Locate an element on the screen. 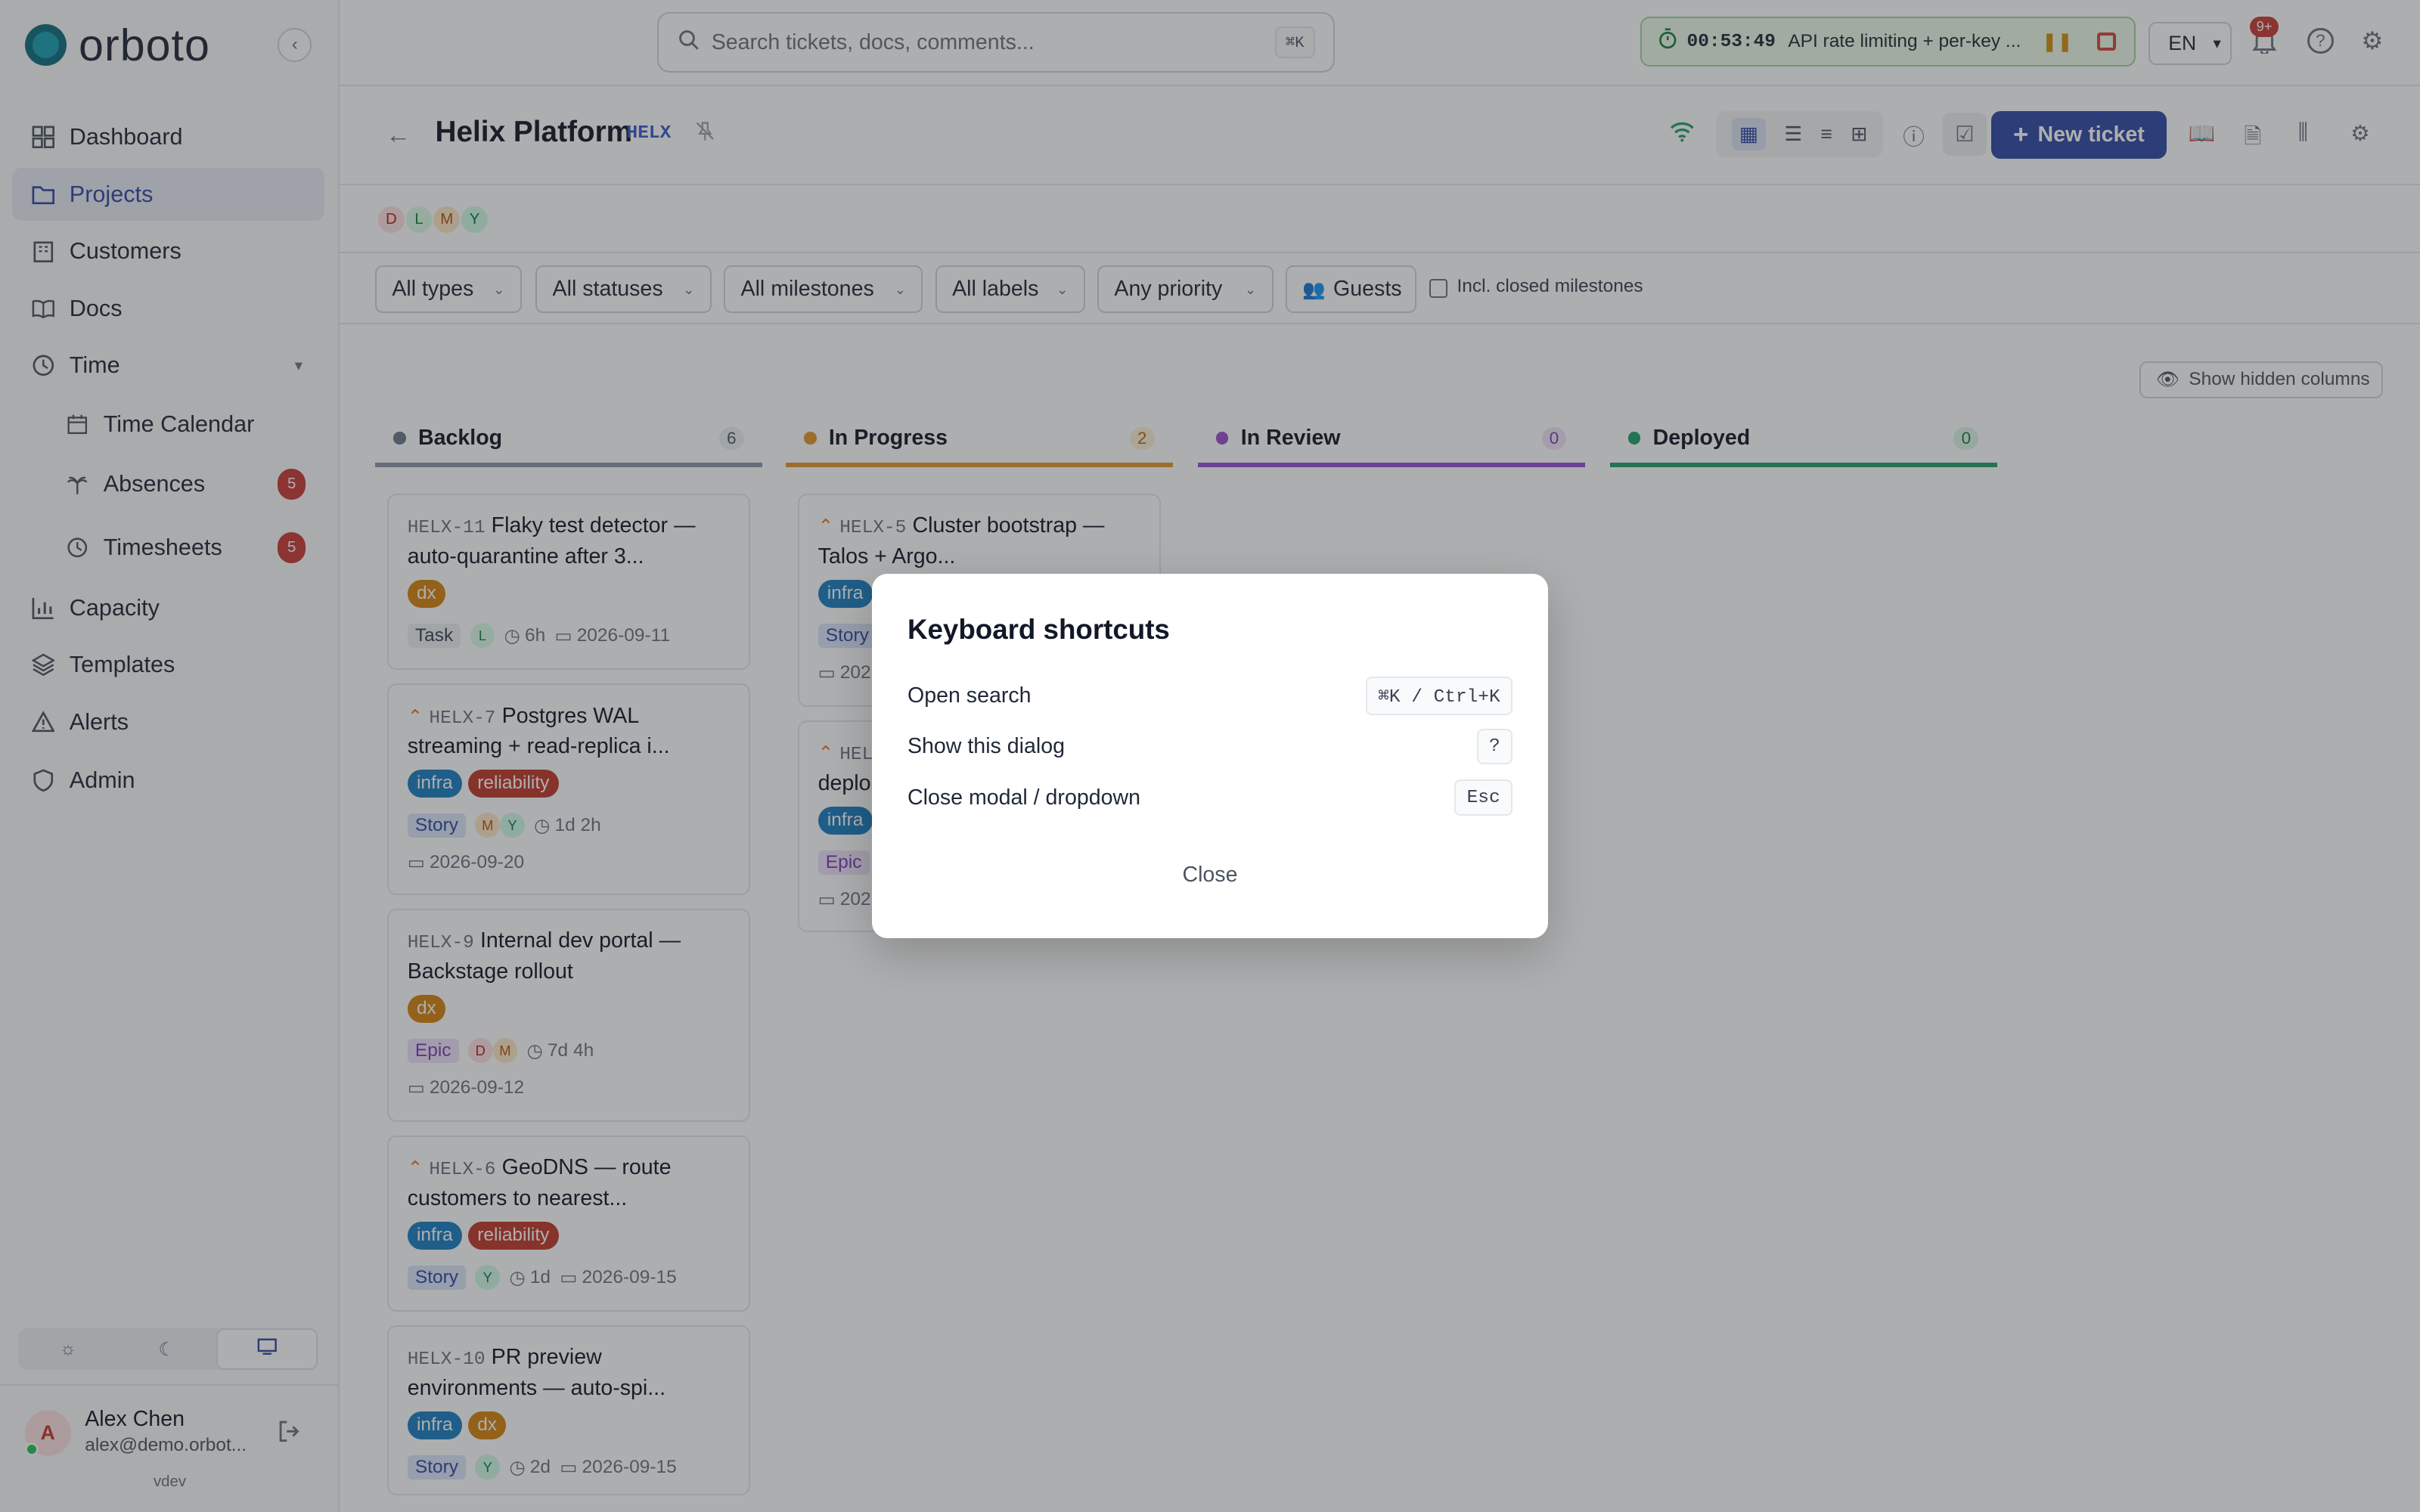 This screenshot has height=1512, width=2420. shortcut-keys: ? is located at coordinates (1494, 747).